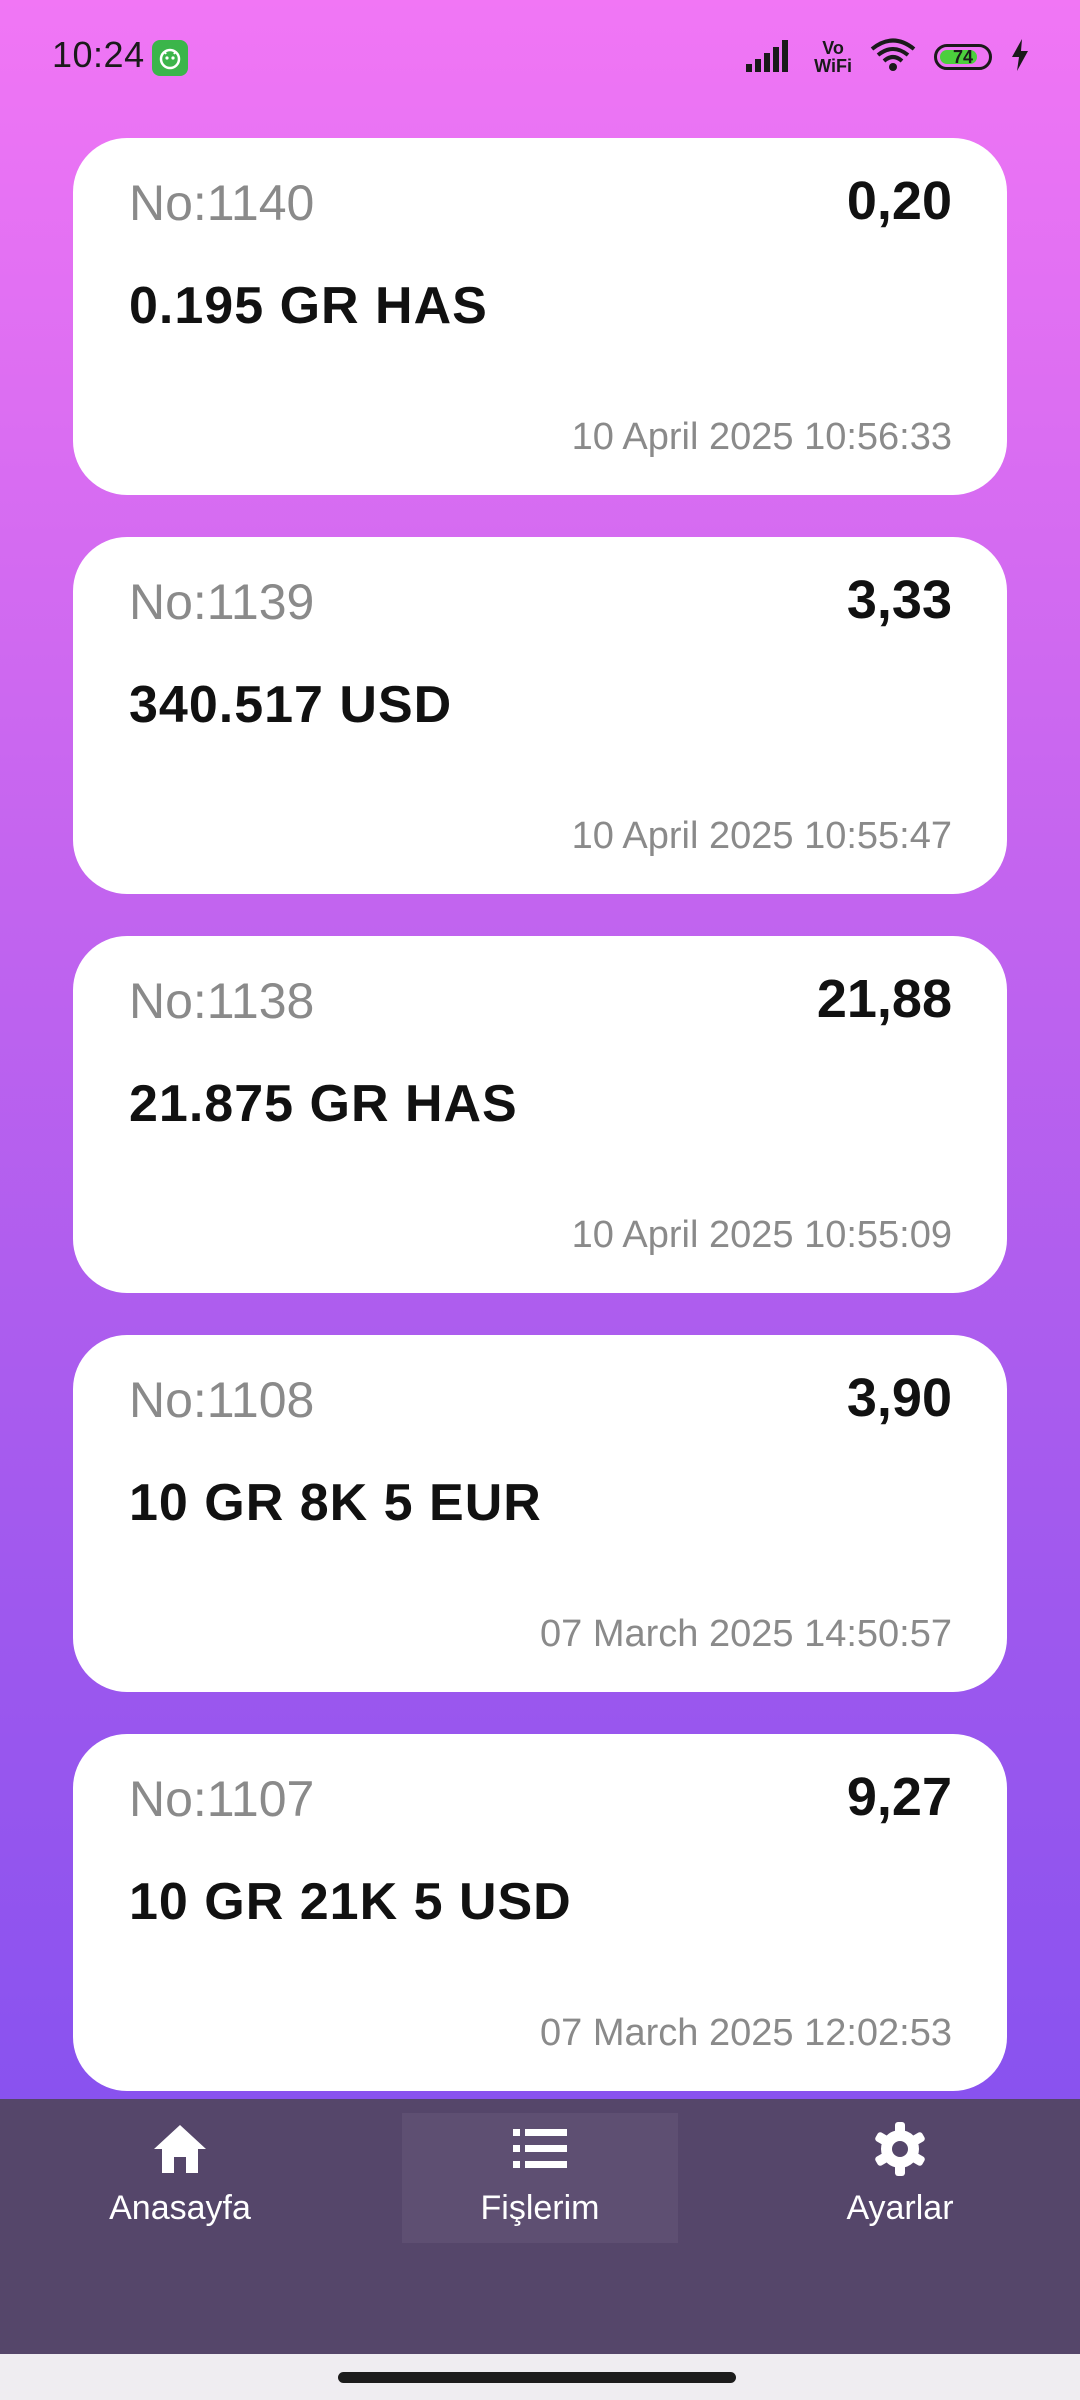 The image size is (1080, 2400). Describe the element at coordinates (180, 2208) in the screenshot. I see `nav-label-home: Anasayfa` at that location.